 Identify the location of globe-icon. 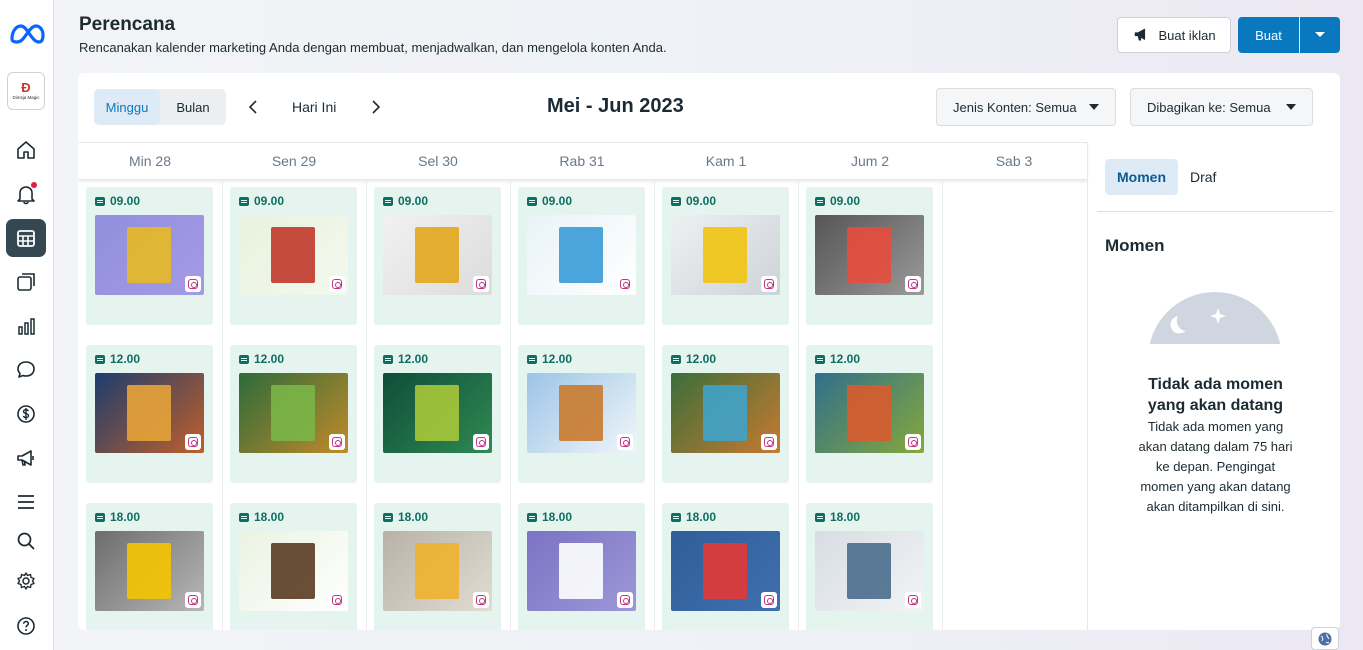
(1325, 638).